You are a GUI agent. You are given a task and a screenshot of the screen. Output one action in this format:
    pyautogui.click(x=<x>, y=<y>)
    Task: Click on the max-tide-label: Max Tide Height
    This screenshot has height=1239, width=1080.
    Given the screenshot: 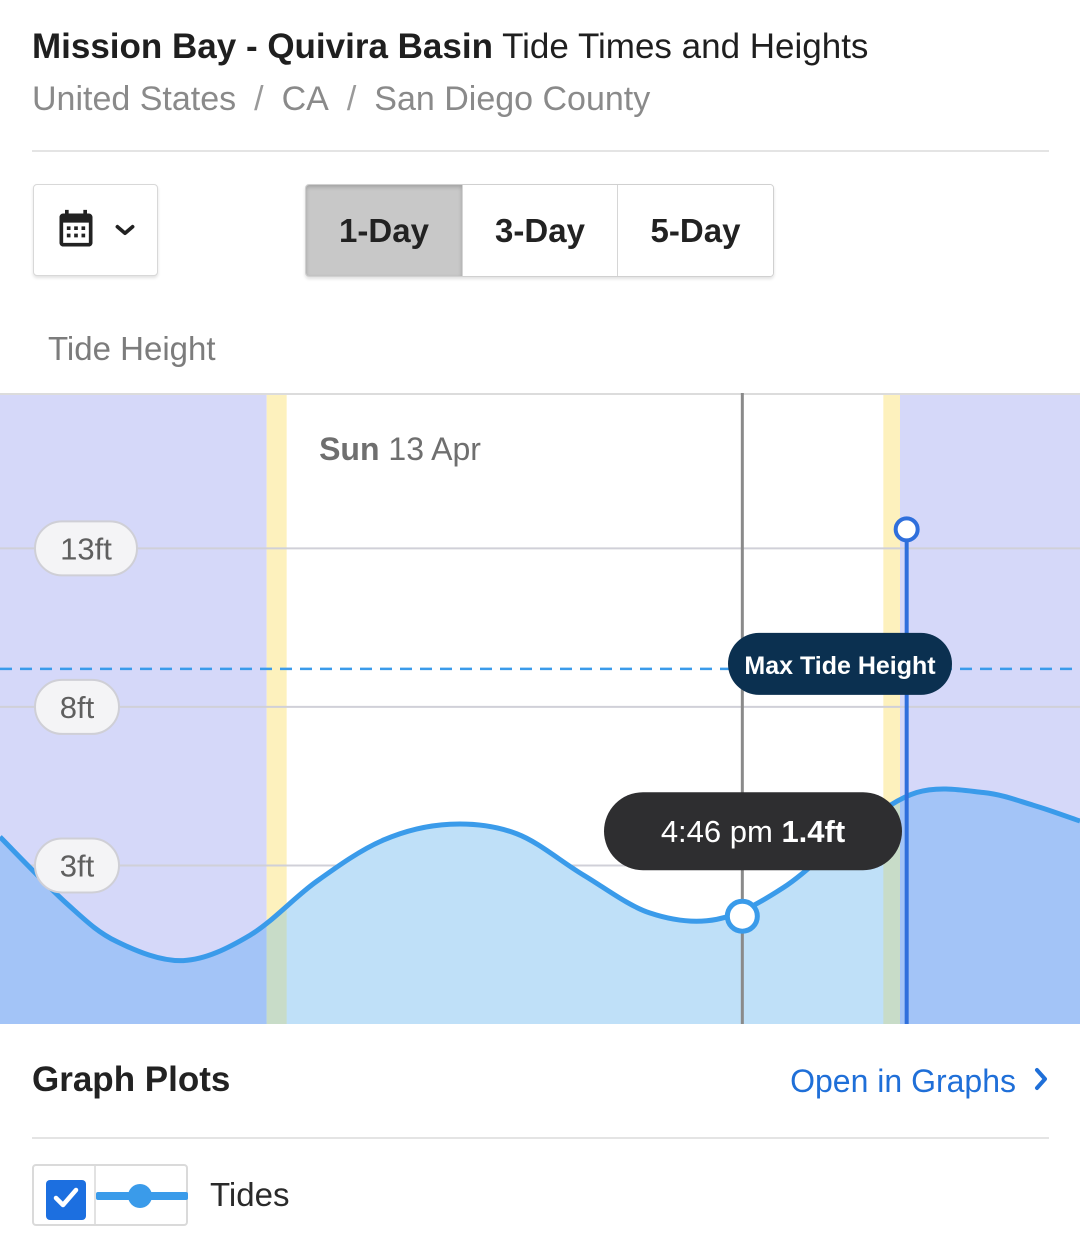 What is the action you would take?
    pyautogui.click(x=840, y=666)
    